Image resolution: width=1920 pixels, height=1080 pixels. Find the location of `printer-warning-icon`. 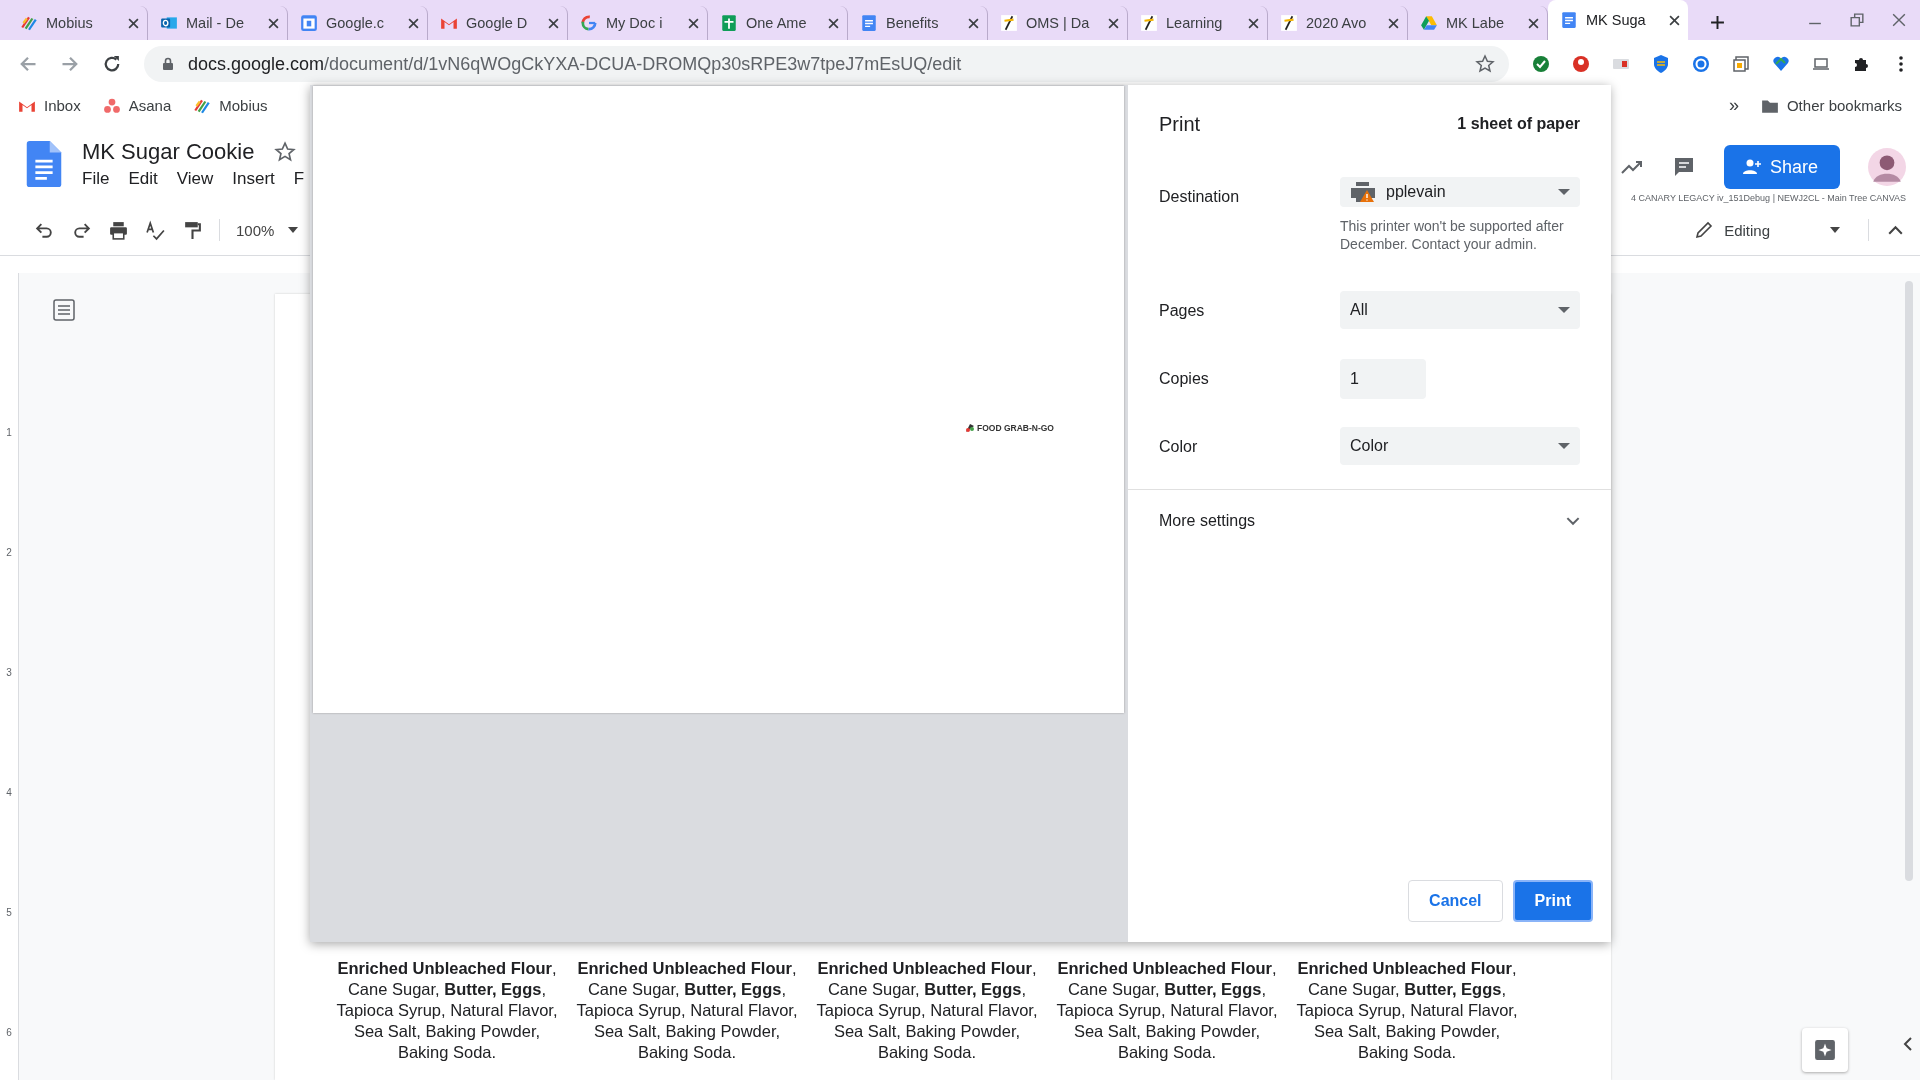

printer-warning-icon is located at coordinates (1363, 192).